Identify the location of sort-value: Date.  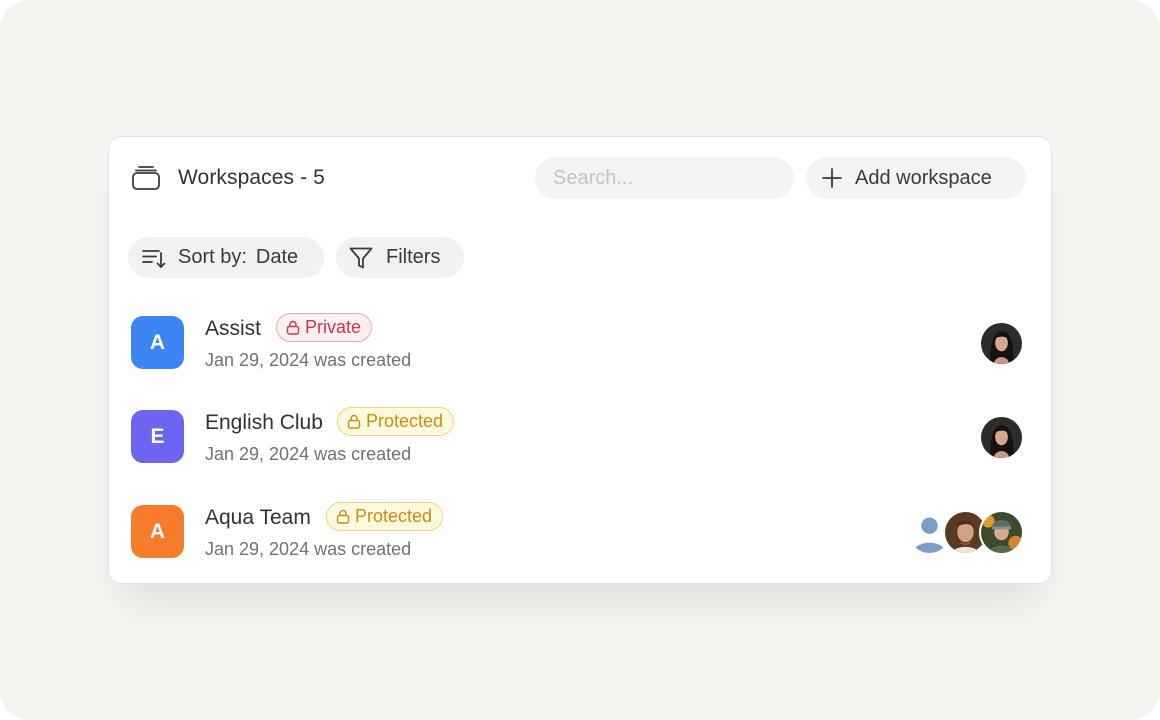
(277, 257).